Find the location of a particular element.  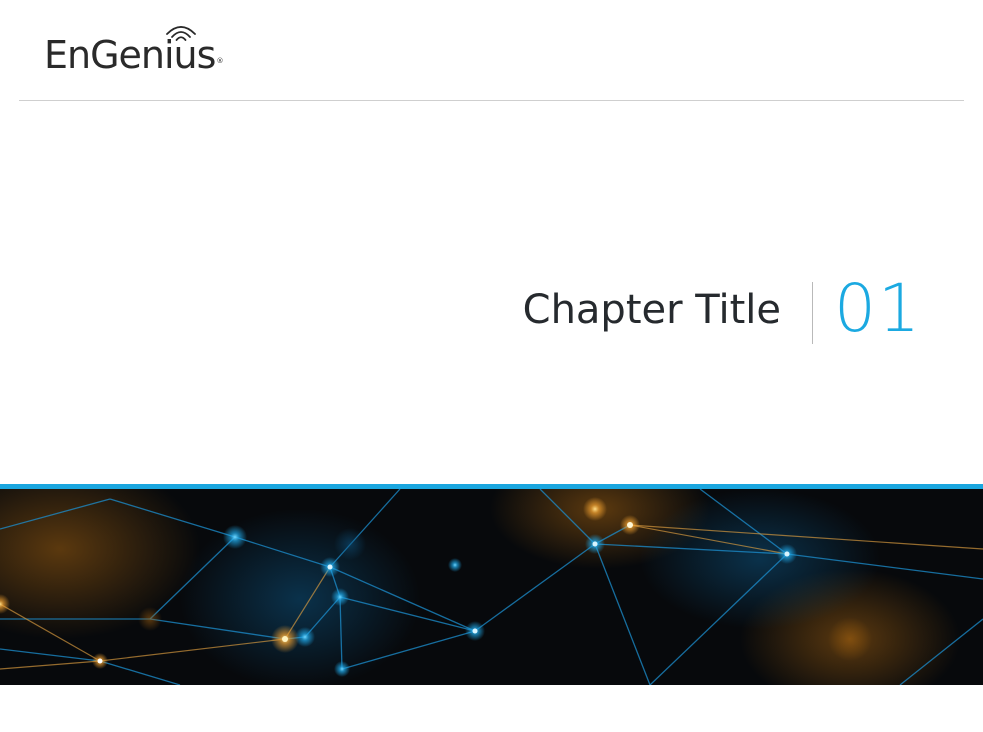

header-divider is located at coordinates (491, 100).